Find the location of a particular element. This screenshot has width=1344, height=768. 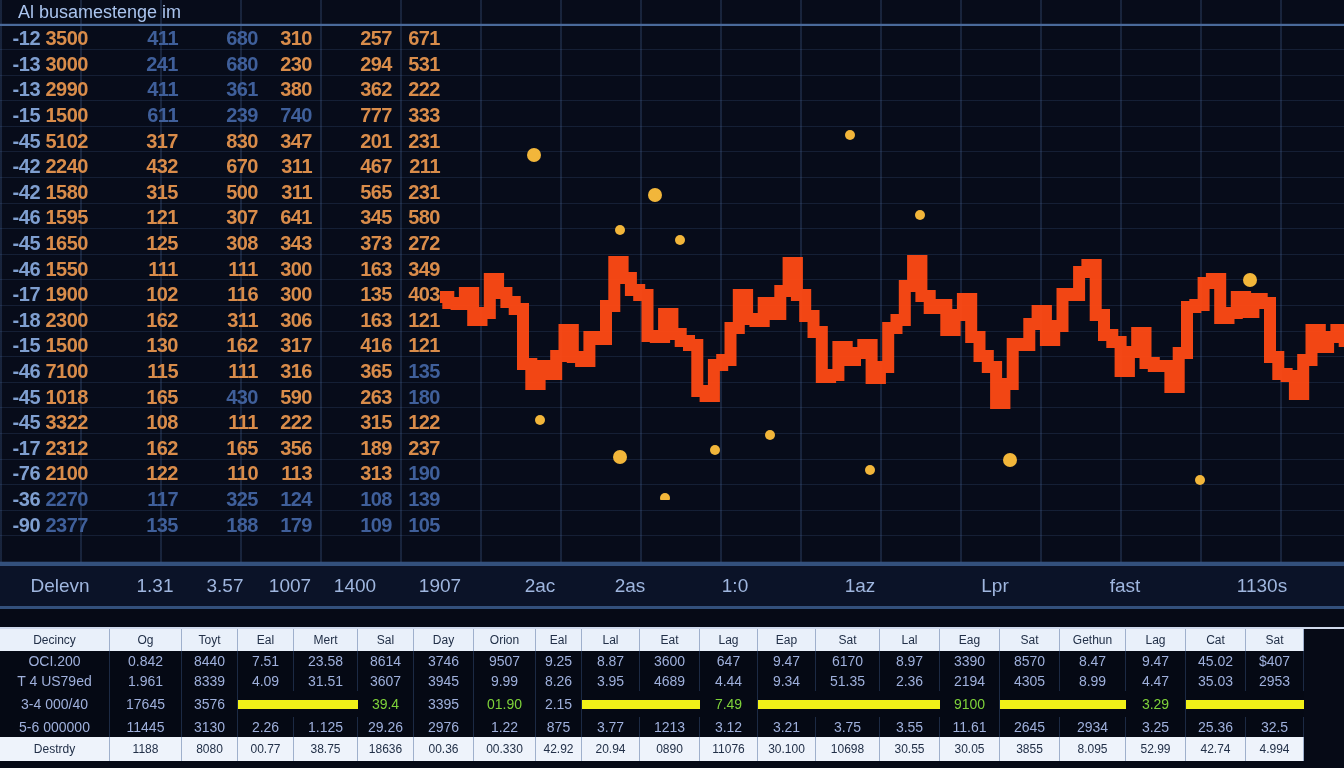

ticker-value: 1018 is located at coordinates (66, 397).